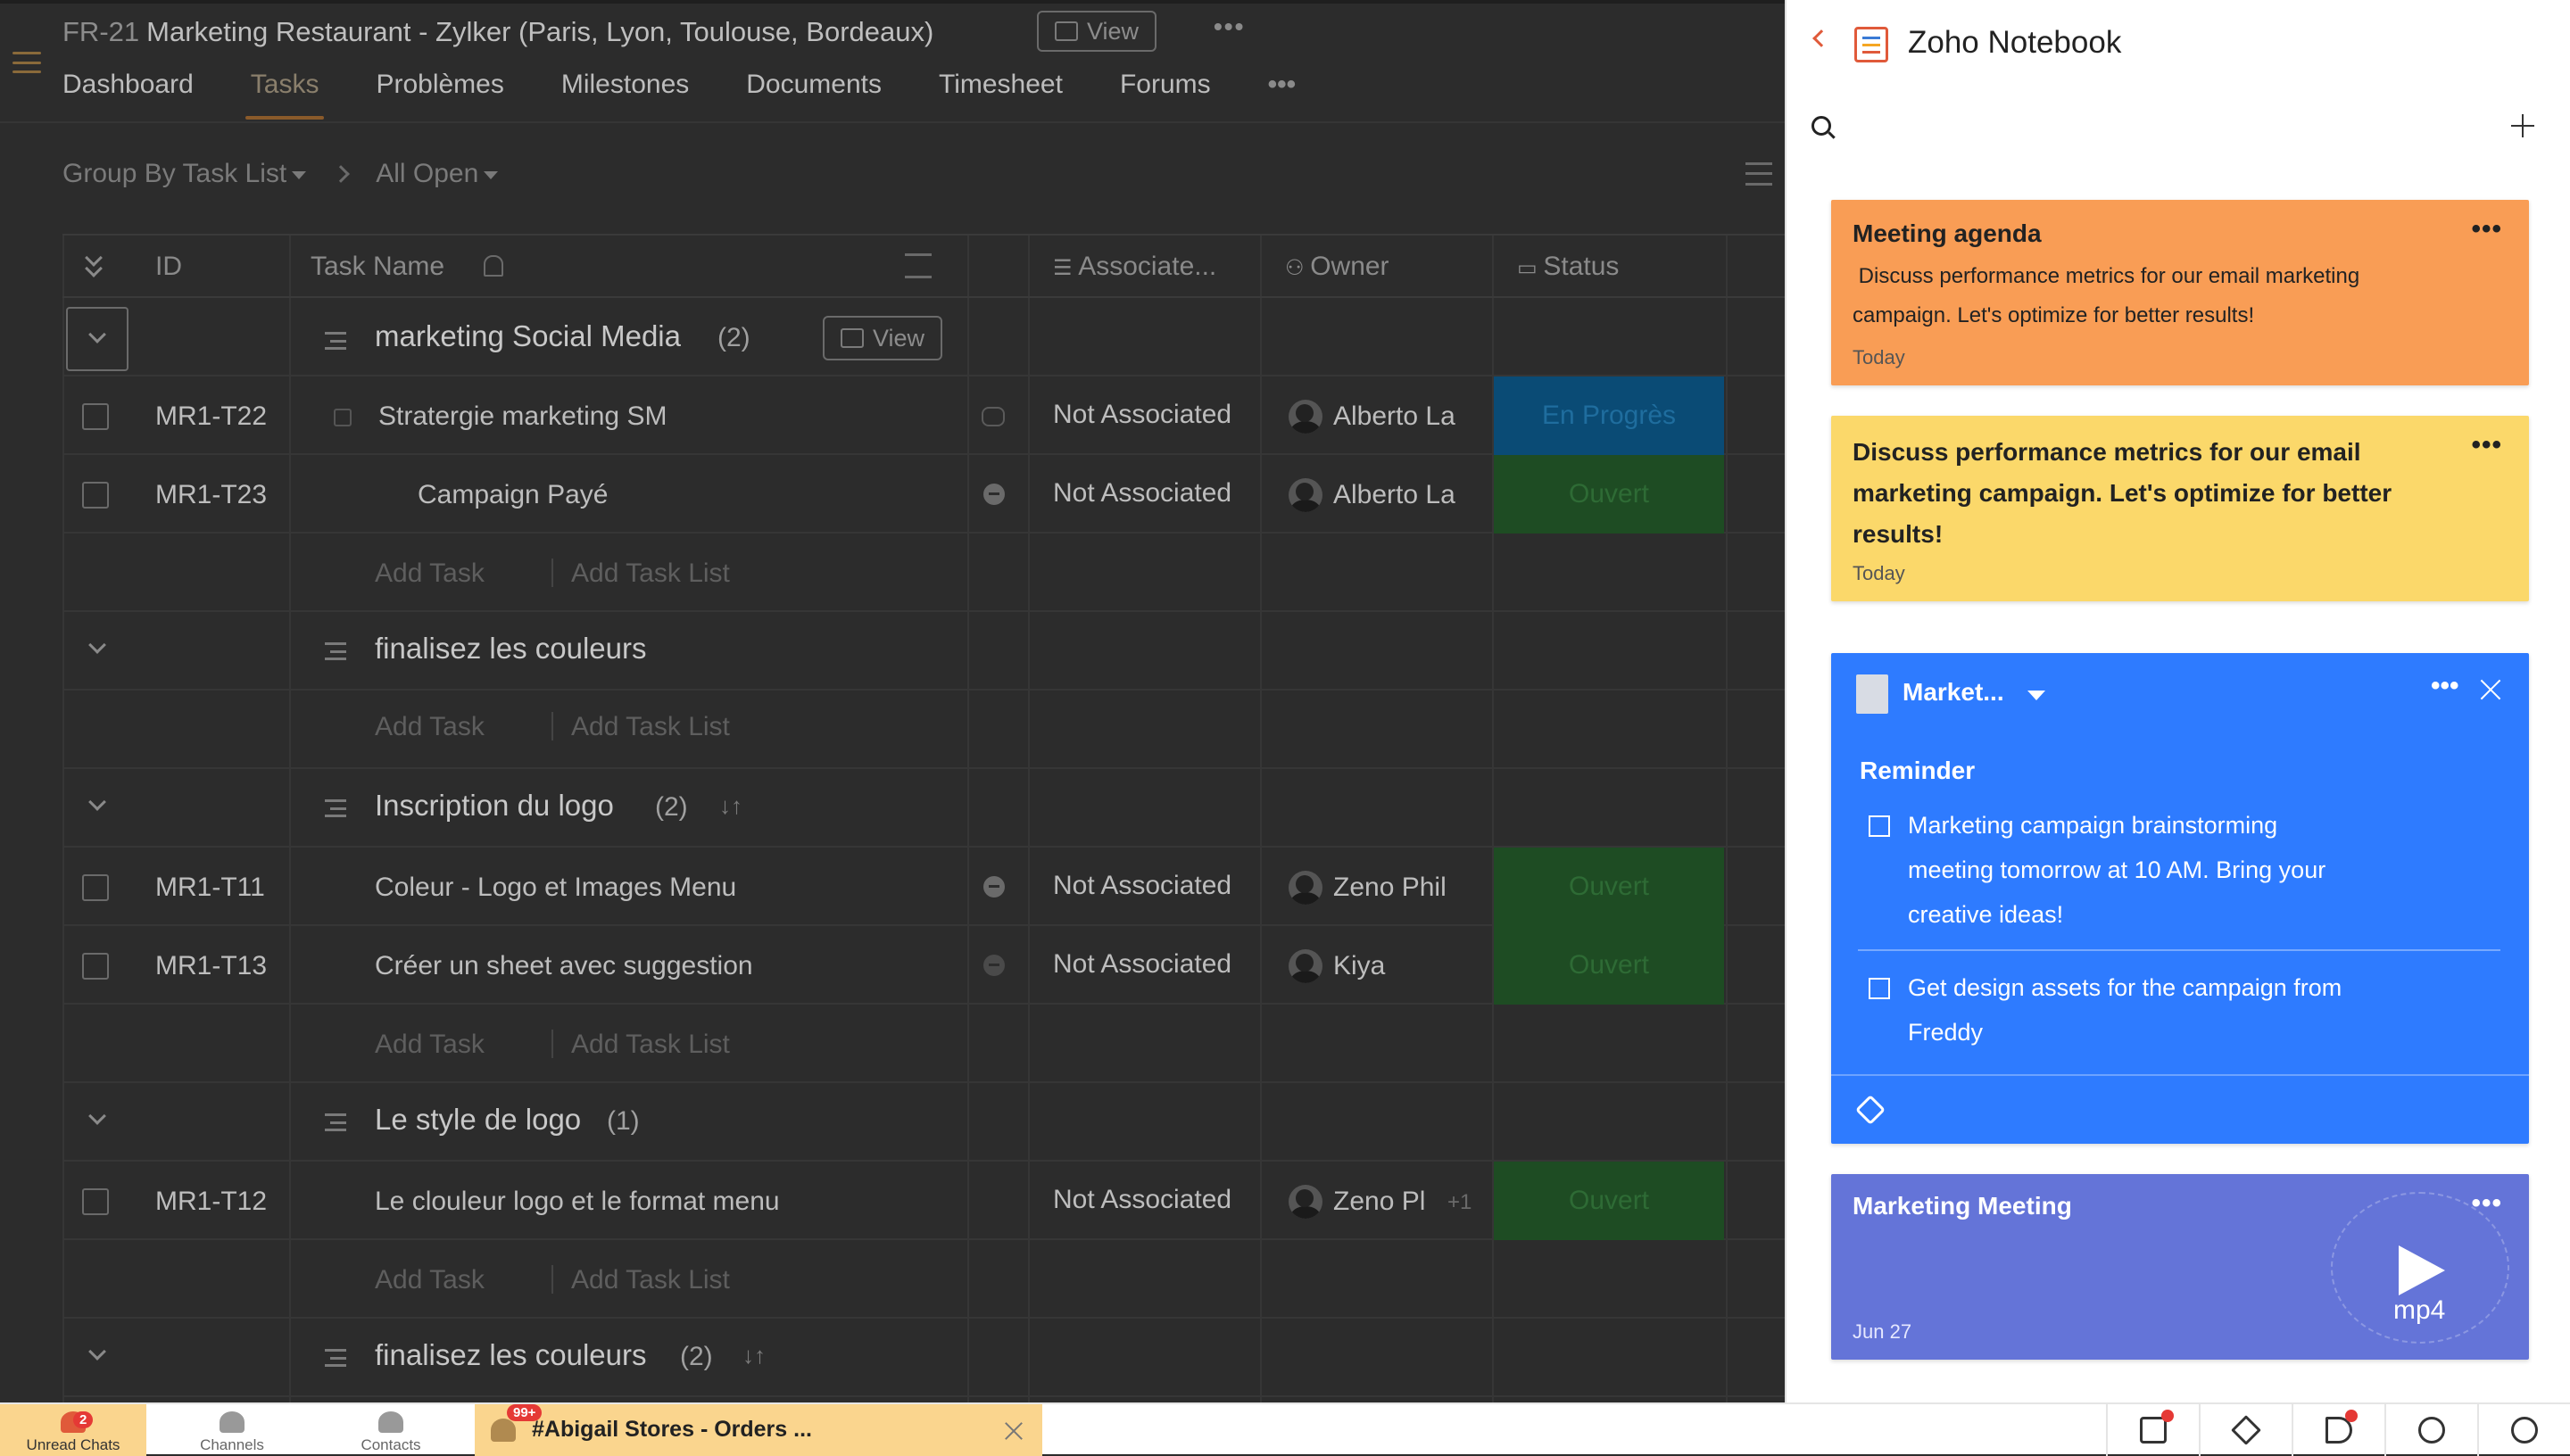  I want to click on project-more-icon: •••, so click(1229, 27).